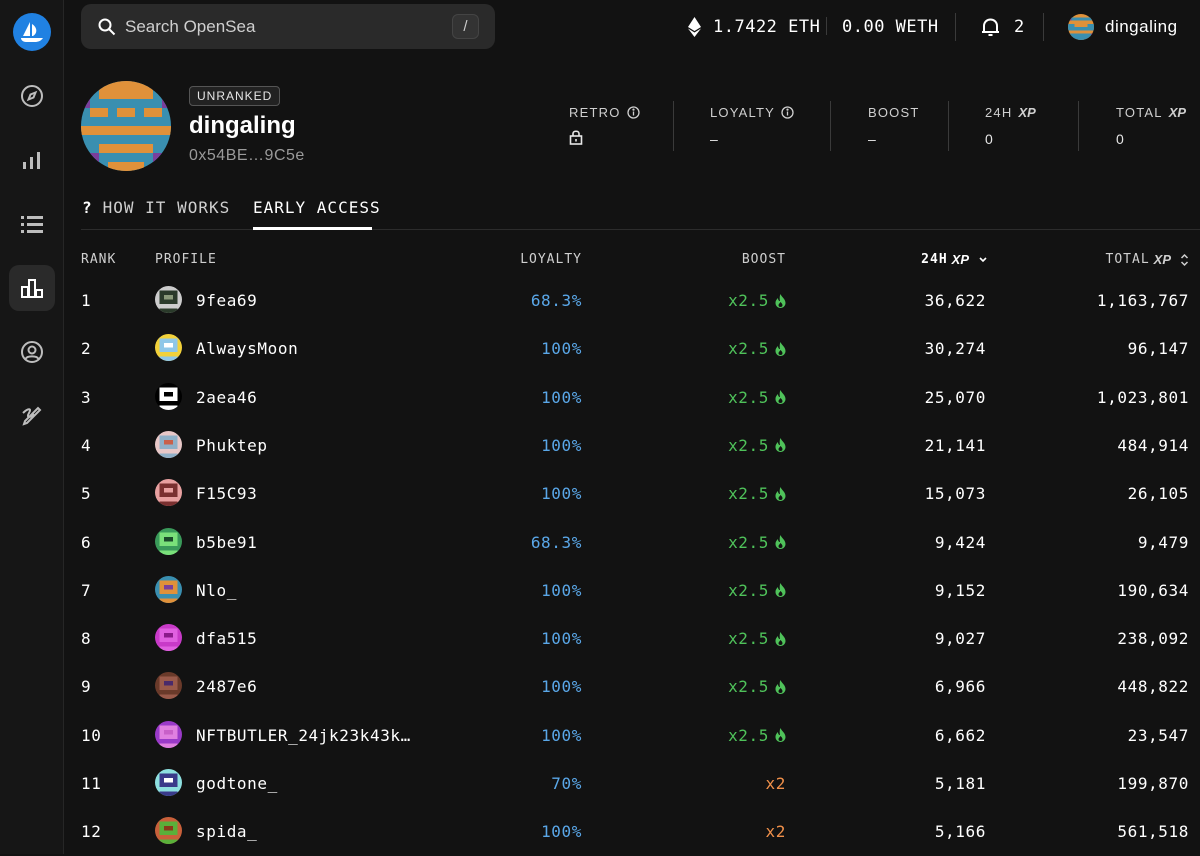 This screenshot has width=1200, height=856. I want to click on table-row: 9 2487e6 100% x2.5 6,966 448,822, so click(632, 687).